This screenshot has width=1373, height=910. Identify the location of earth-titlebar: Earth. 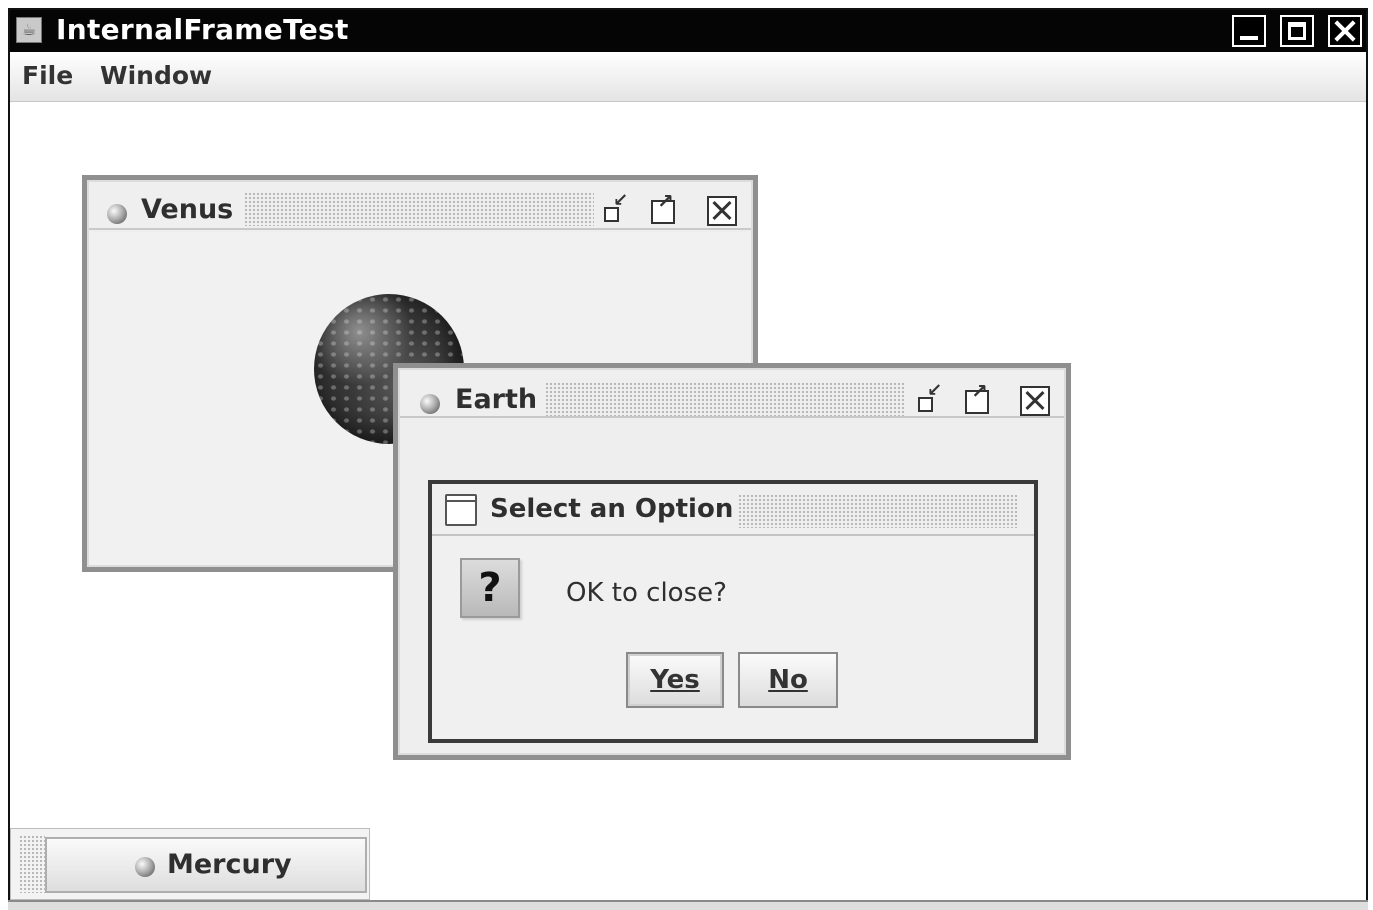
(732, 394).